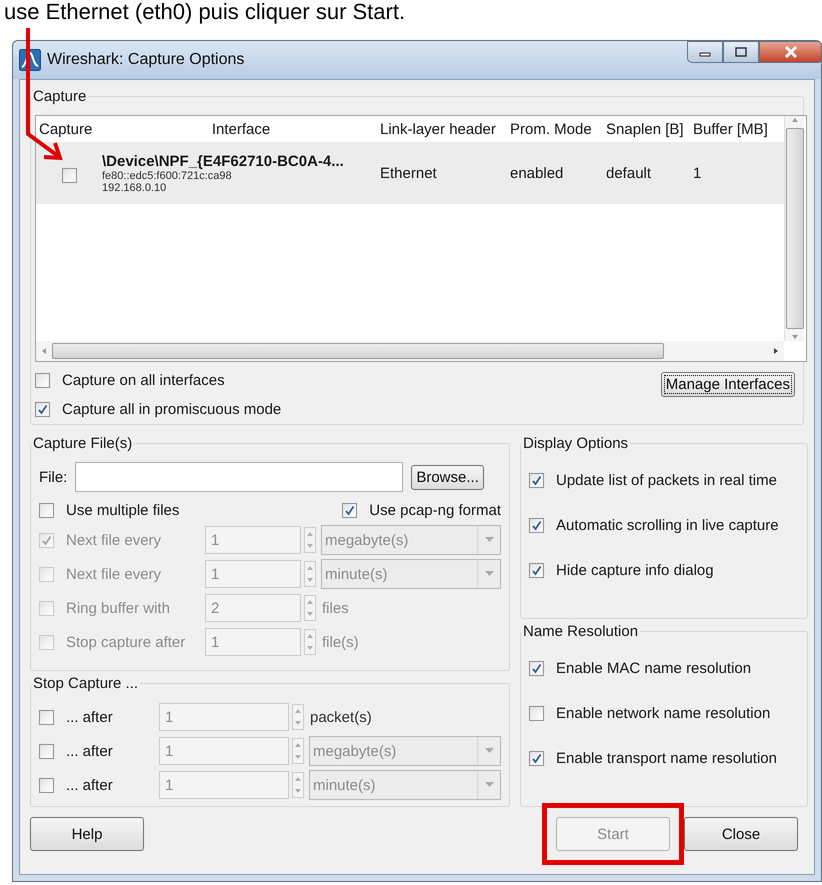 This screenshot has width=822, height=885. I want to click on column-header: Link-layer header, so click(442, 129).